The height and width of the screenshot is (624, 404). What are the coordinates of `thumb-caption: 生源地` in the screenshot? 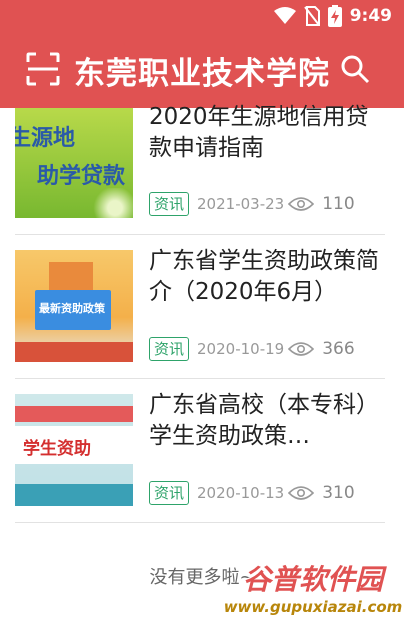 It's located at (45, 138).